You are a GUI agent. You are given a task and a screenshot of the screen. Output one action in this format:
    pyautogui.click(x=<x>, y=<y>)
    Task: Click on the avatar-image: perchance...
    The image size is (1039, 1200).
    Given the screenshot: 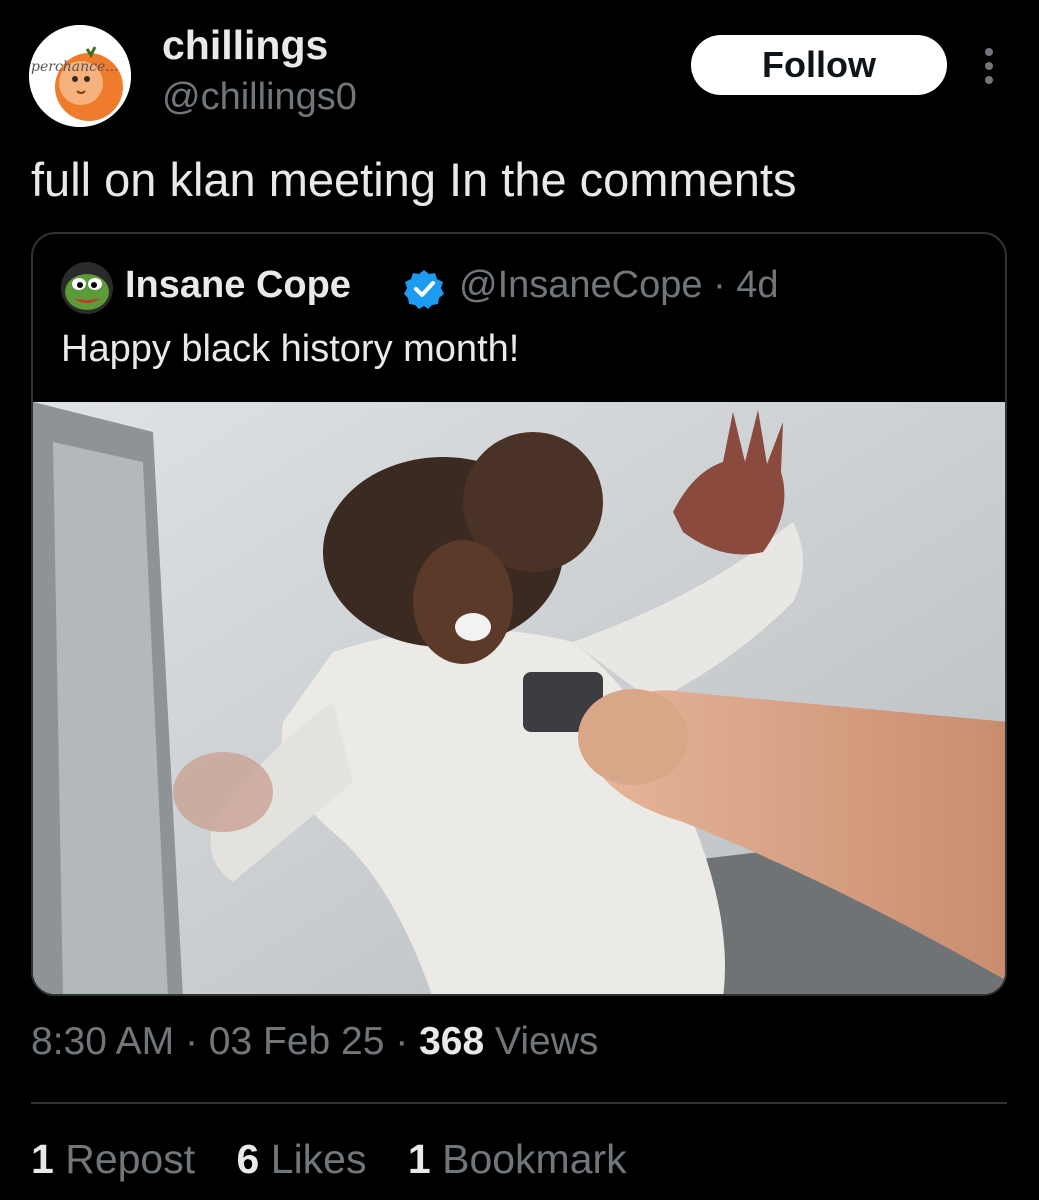 What is the action you would take?
    pyautogui.click(x=80, y=76)
    